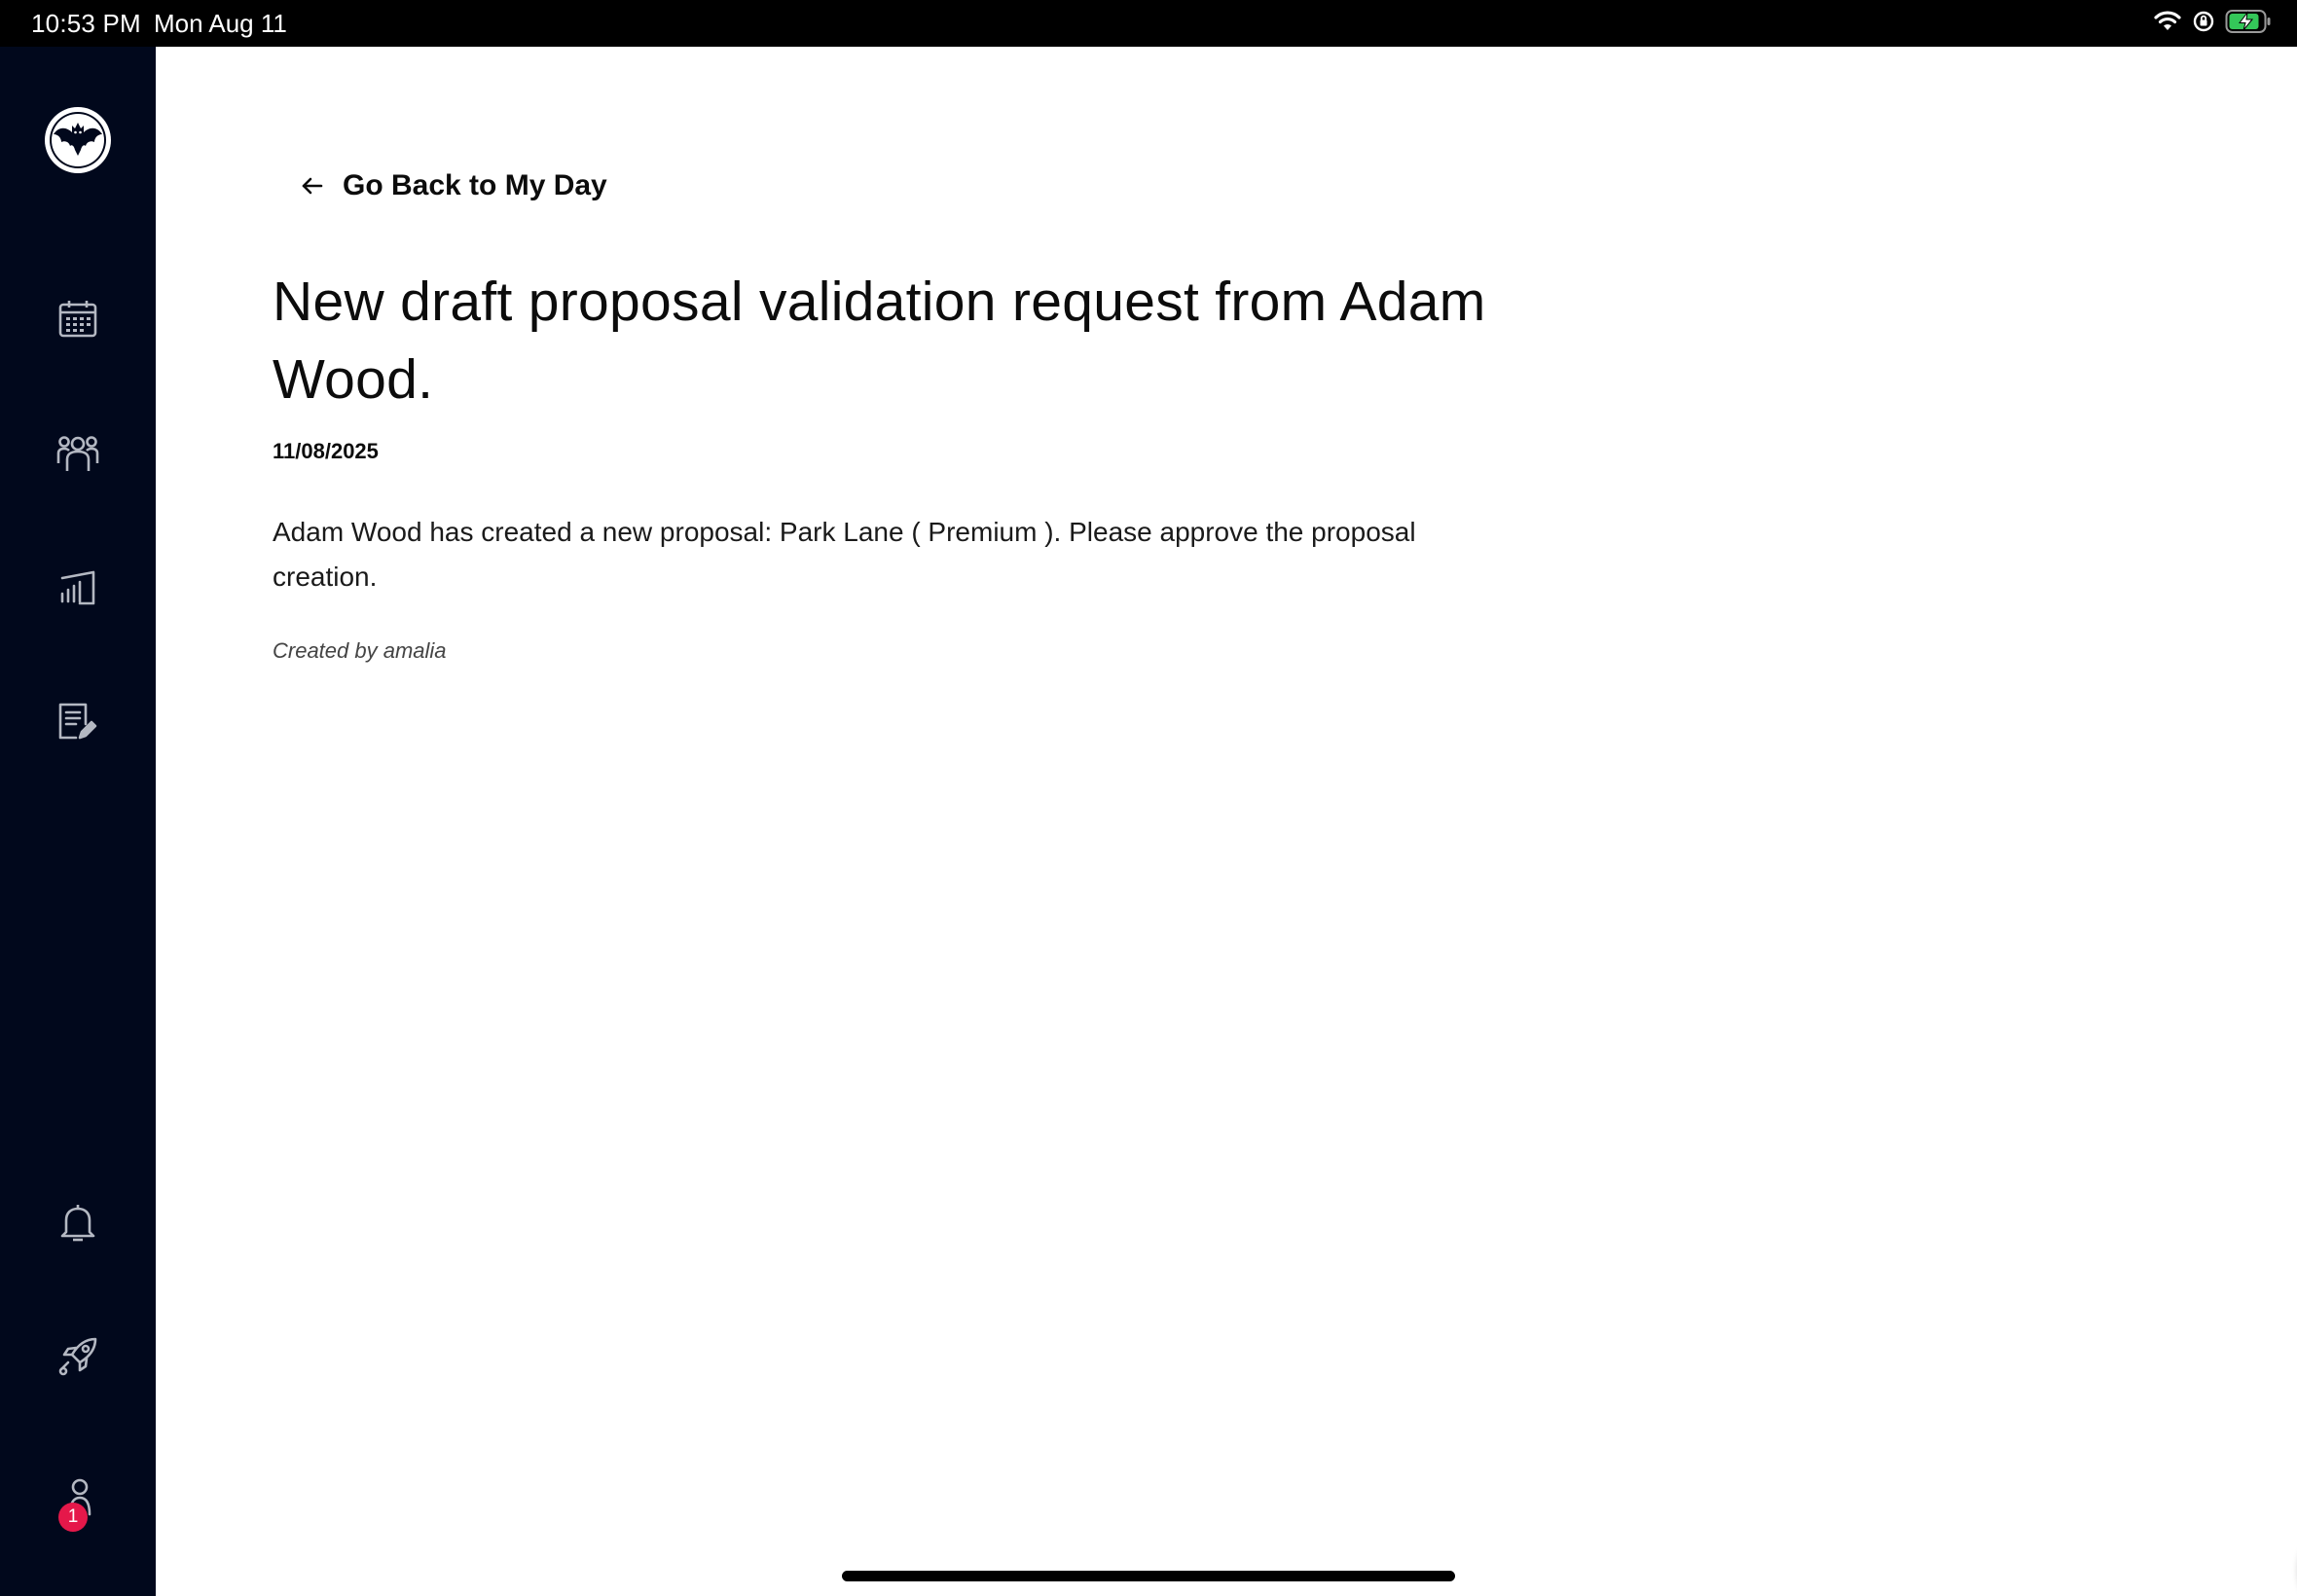 Image resolution: width=2297 pixels, height=1596 pixels. I want to click on back-link-label: Go Back to My Day, so click(475, 185).